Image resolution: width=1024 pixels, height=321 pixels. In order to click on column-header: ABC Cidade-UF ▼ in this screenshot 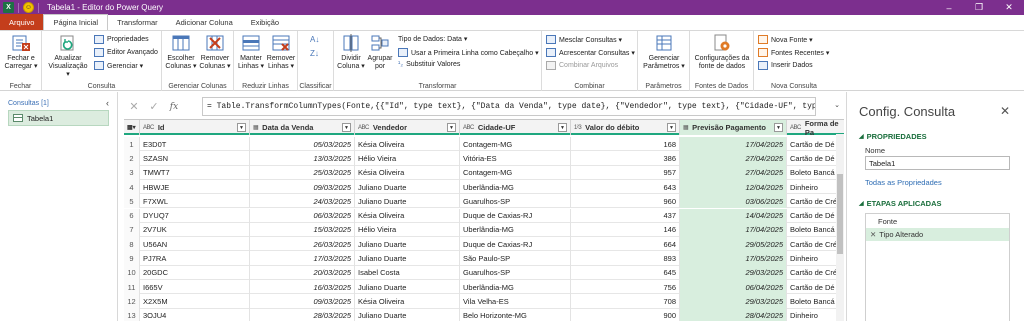, I will do `click(515, 127)`.